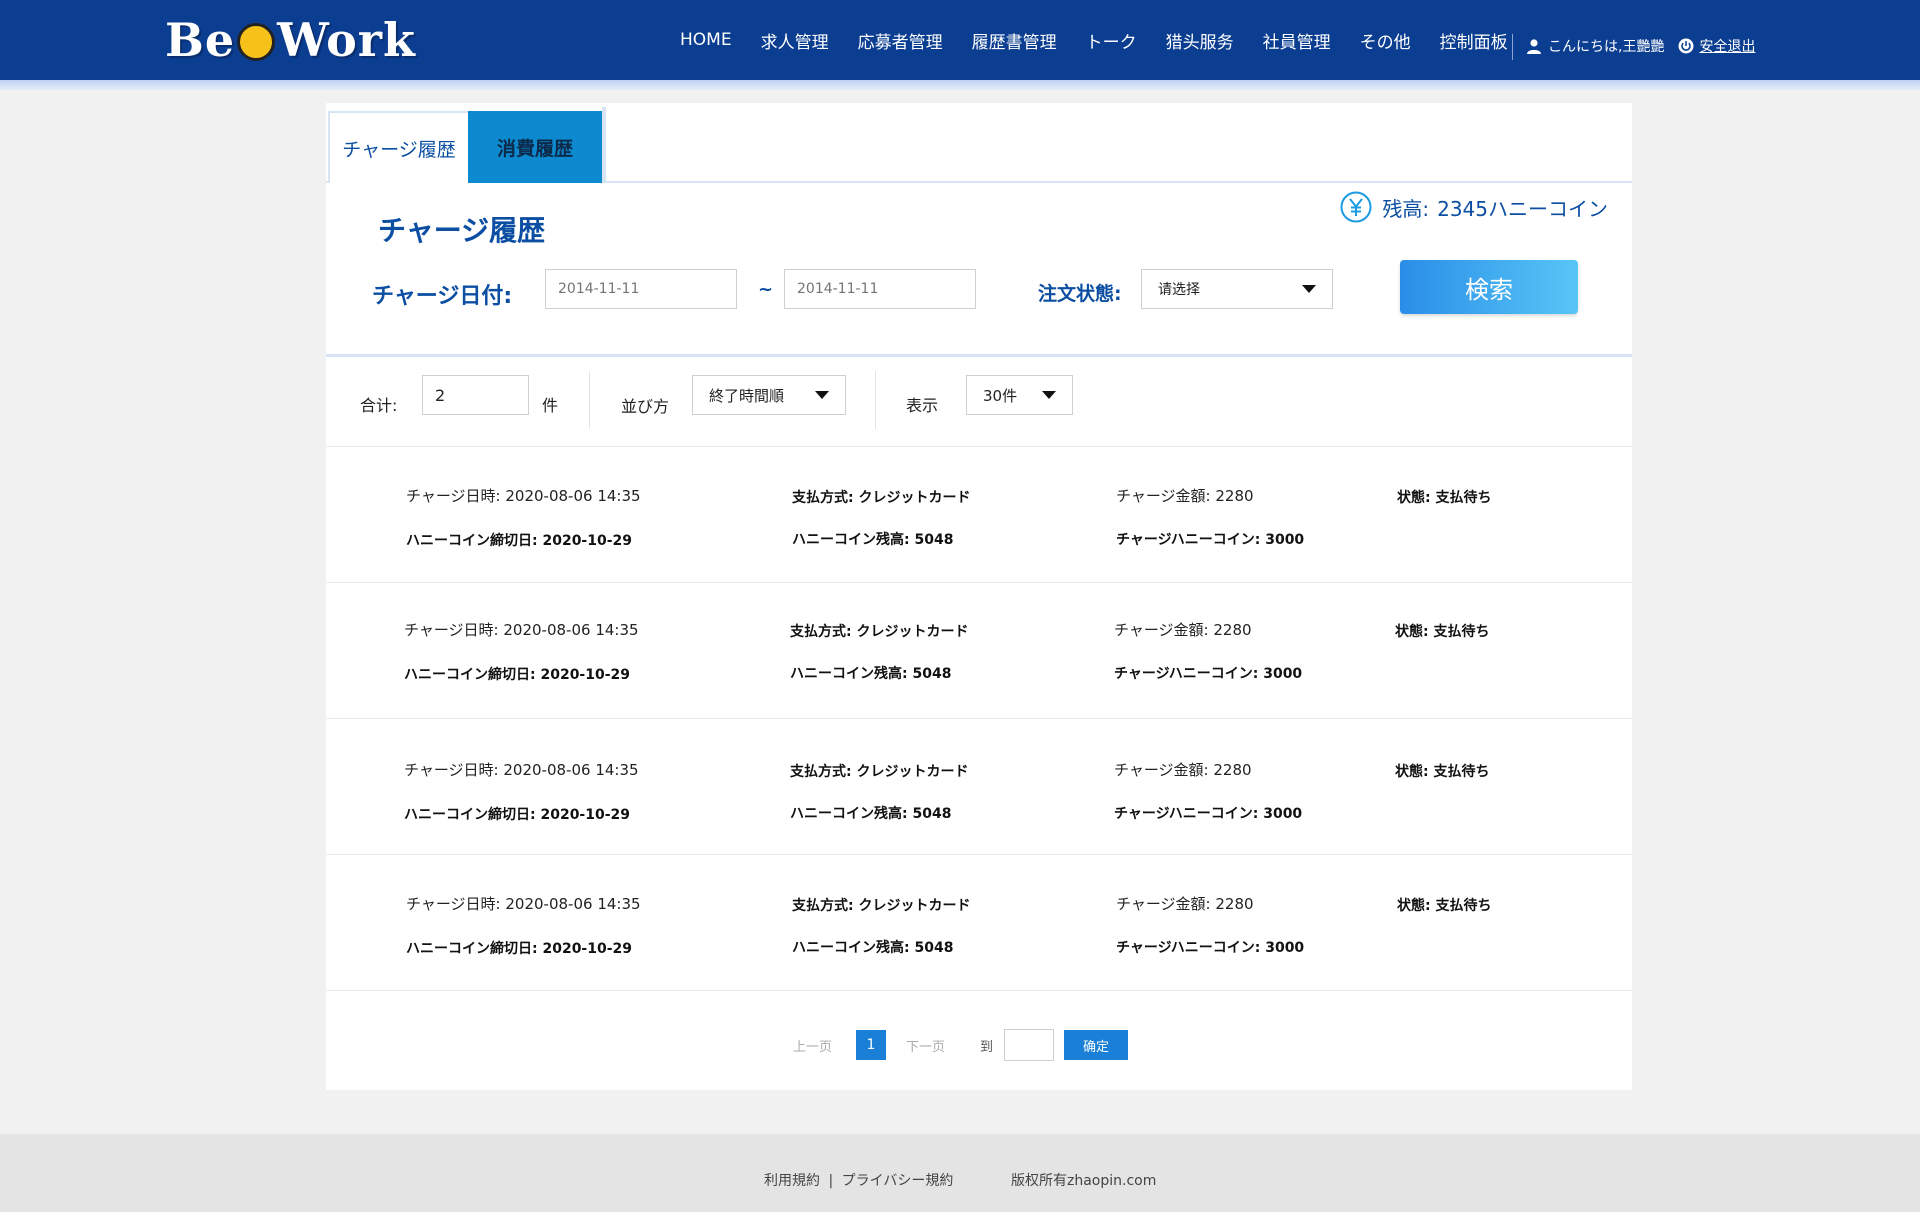 The height and width of the screenshot is (1212, 1920). I want to click on nav-item-resume-management: 履歴書管理, so click(1014, 40).